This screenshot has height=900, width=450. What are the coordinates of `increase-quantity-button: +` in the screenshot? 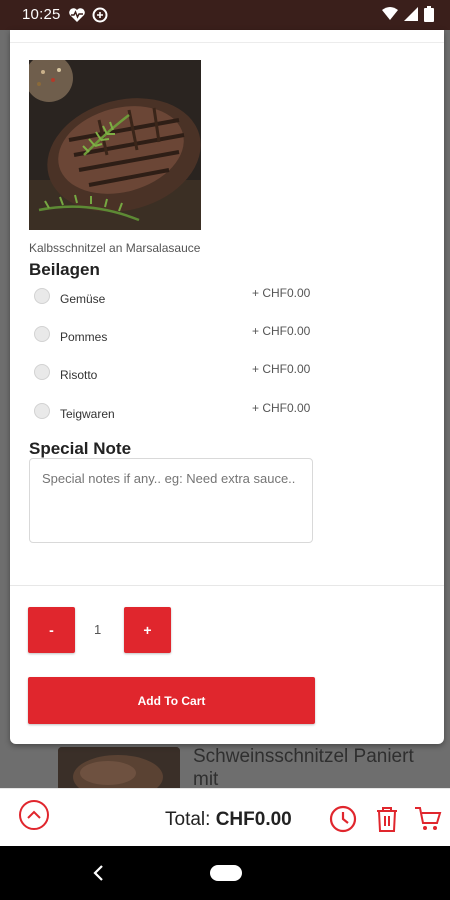 It's located at (147, 630).